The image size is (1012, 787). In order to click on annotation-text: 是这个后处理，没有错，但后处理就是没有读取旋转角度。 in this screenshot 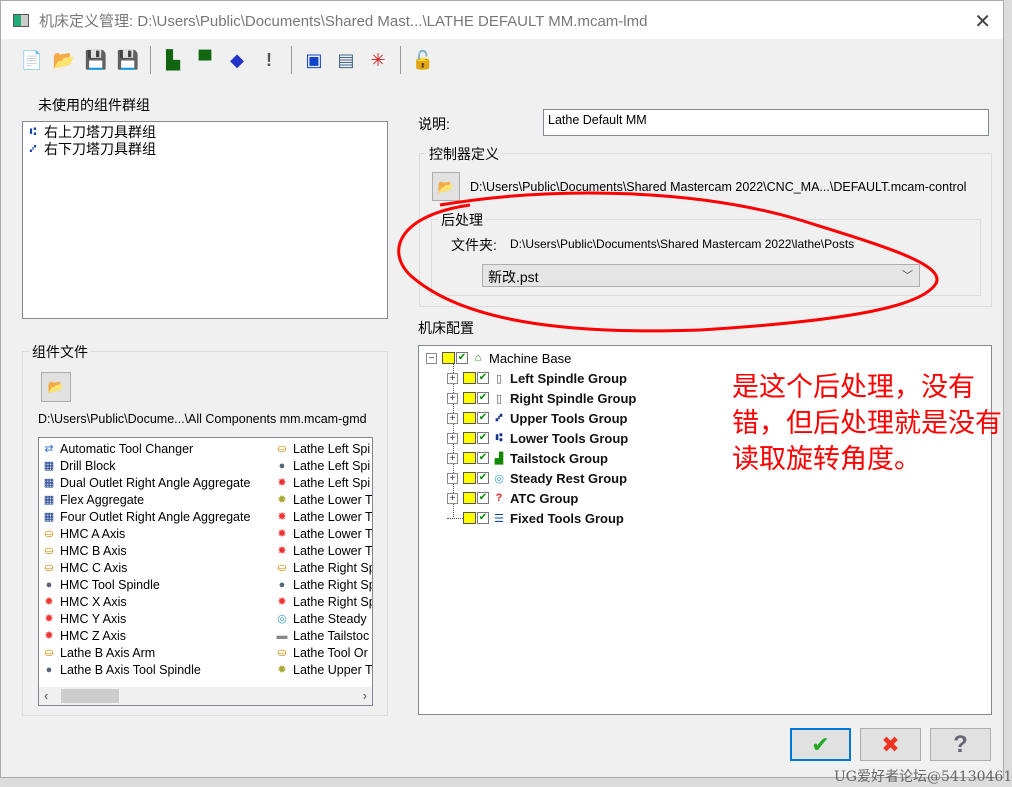, I will do `click(867, 423)`.